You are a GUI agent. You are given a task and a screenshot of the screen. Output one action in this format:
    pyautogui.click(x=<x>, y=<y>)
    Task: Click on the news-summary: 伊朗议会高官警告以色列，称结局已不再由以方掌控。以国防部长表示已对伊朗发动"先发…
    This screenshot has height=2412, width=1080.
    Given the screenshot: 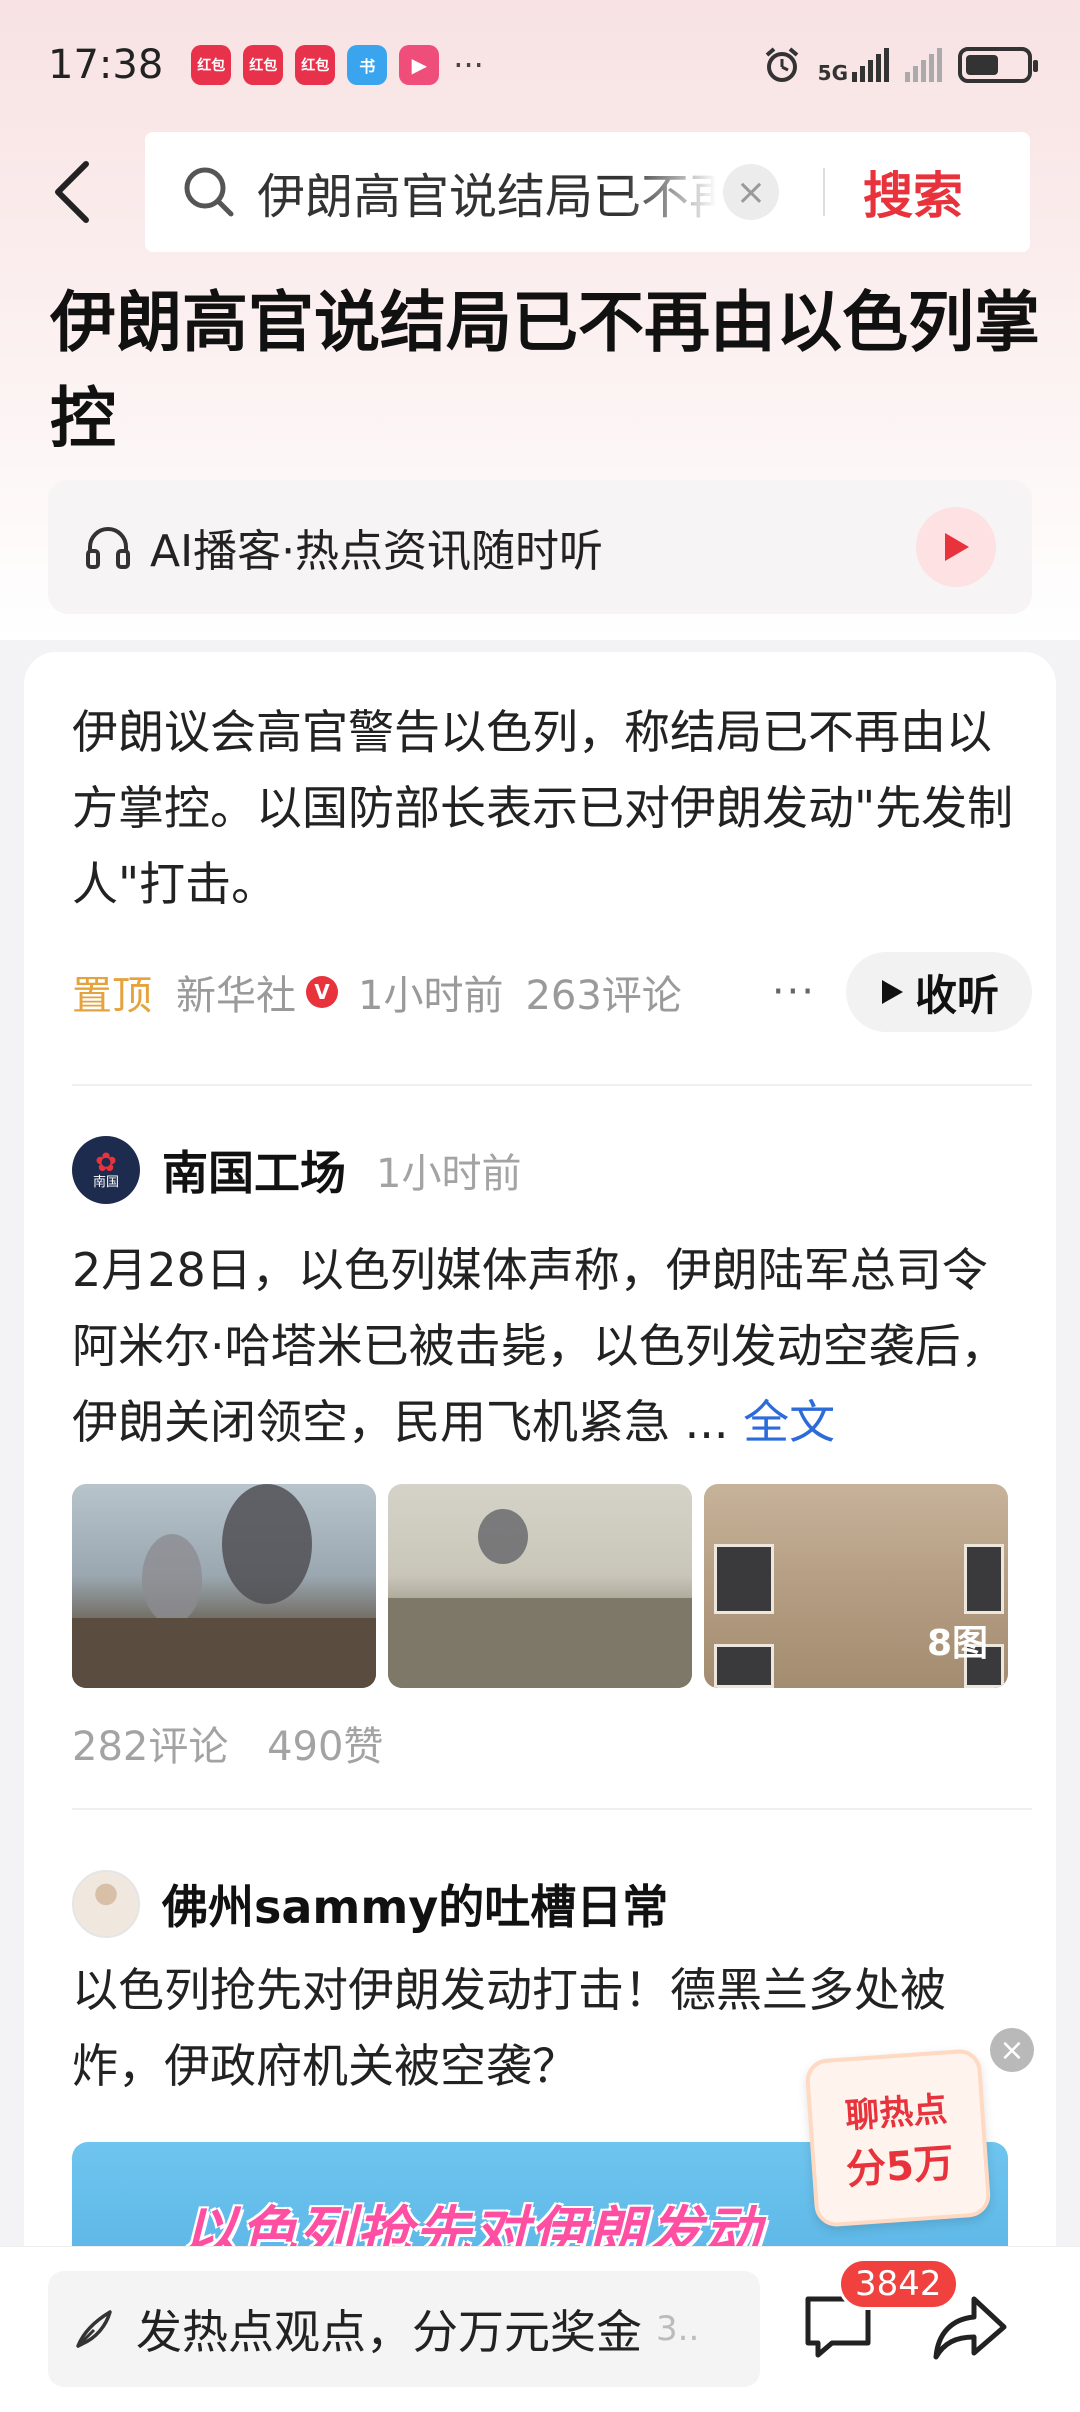 What is the action you would take?
    pyautogui.click(x=552, y=808)
    